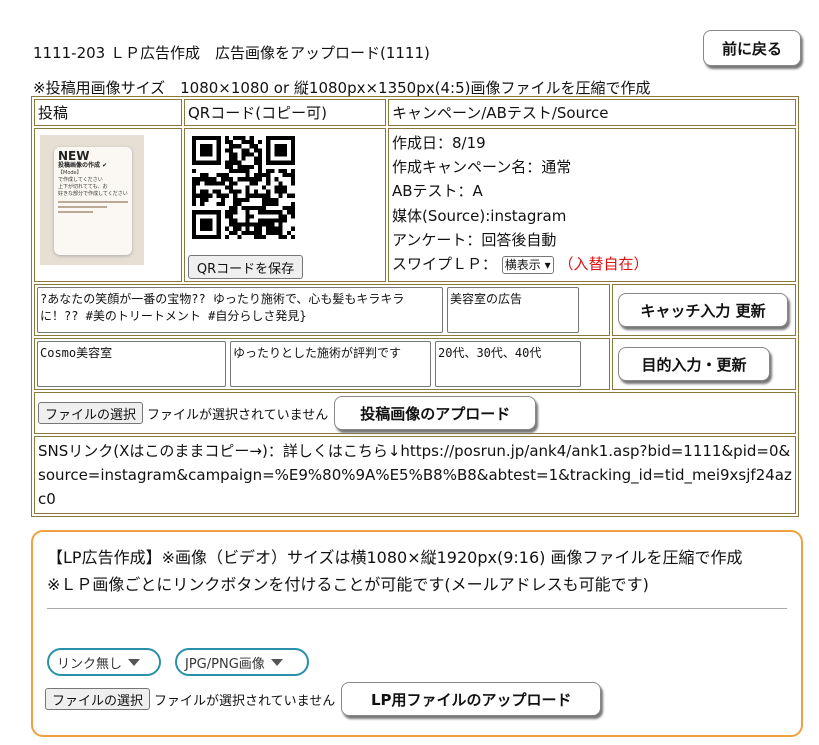 The height and width of the screenshot is (745, 819). What do you see at coordinates (417, 608) in the screenshot?
I see `lp-divider` at bounding box center [417, 608].